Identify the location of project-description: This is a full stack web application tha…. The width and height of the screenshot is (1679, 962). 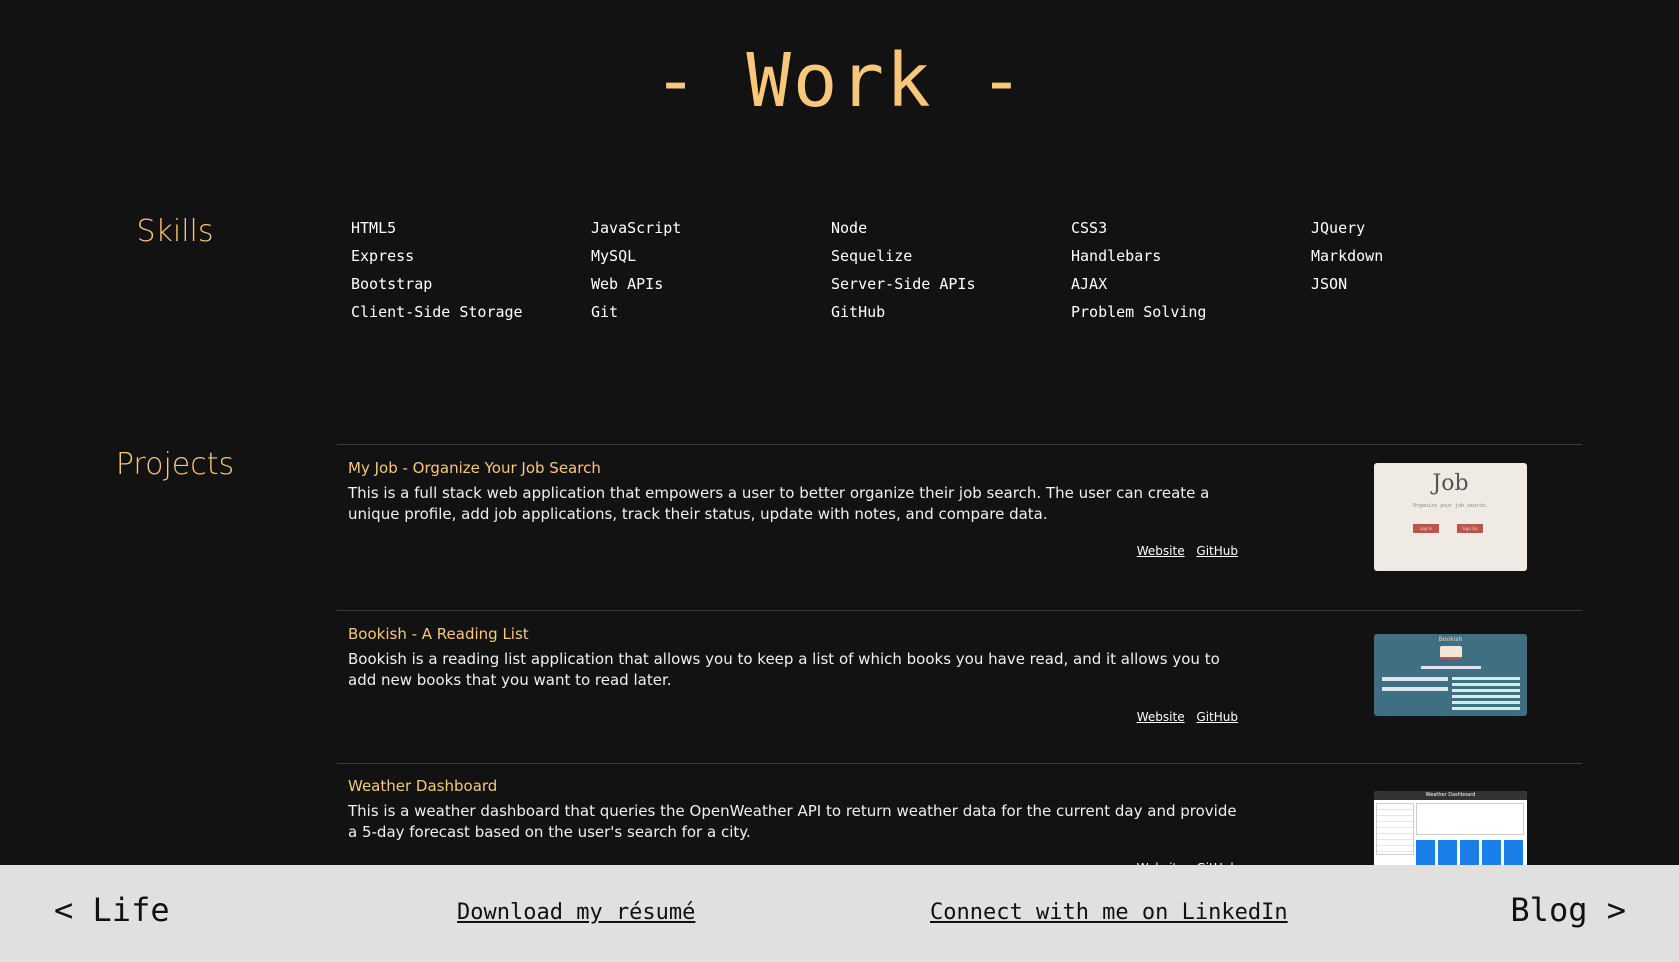
(779, 503).